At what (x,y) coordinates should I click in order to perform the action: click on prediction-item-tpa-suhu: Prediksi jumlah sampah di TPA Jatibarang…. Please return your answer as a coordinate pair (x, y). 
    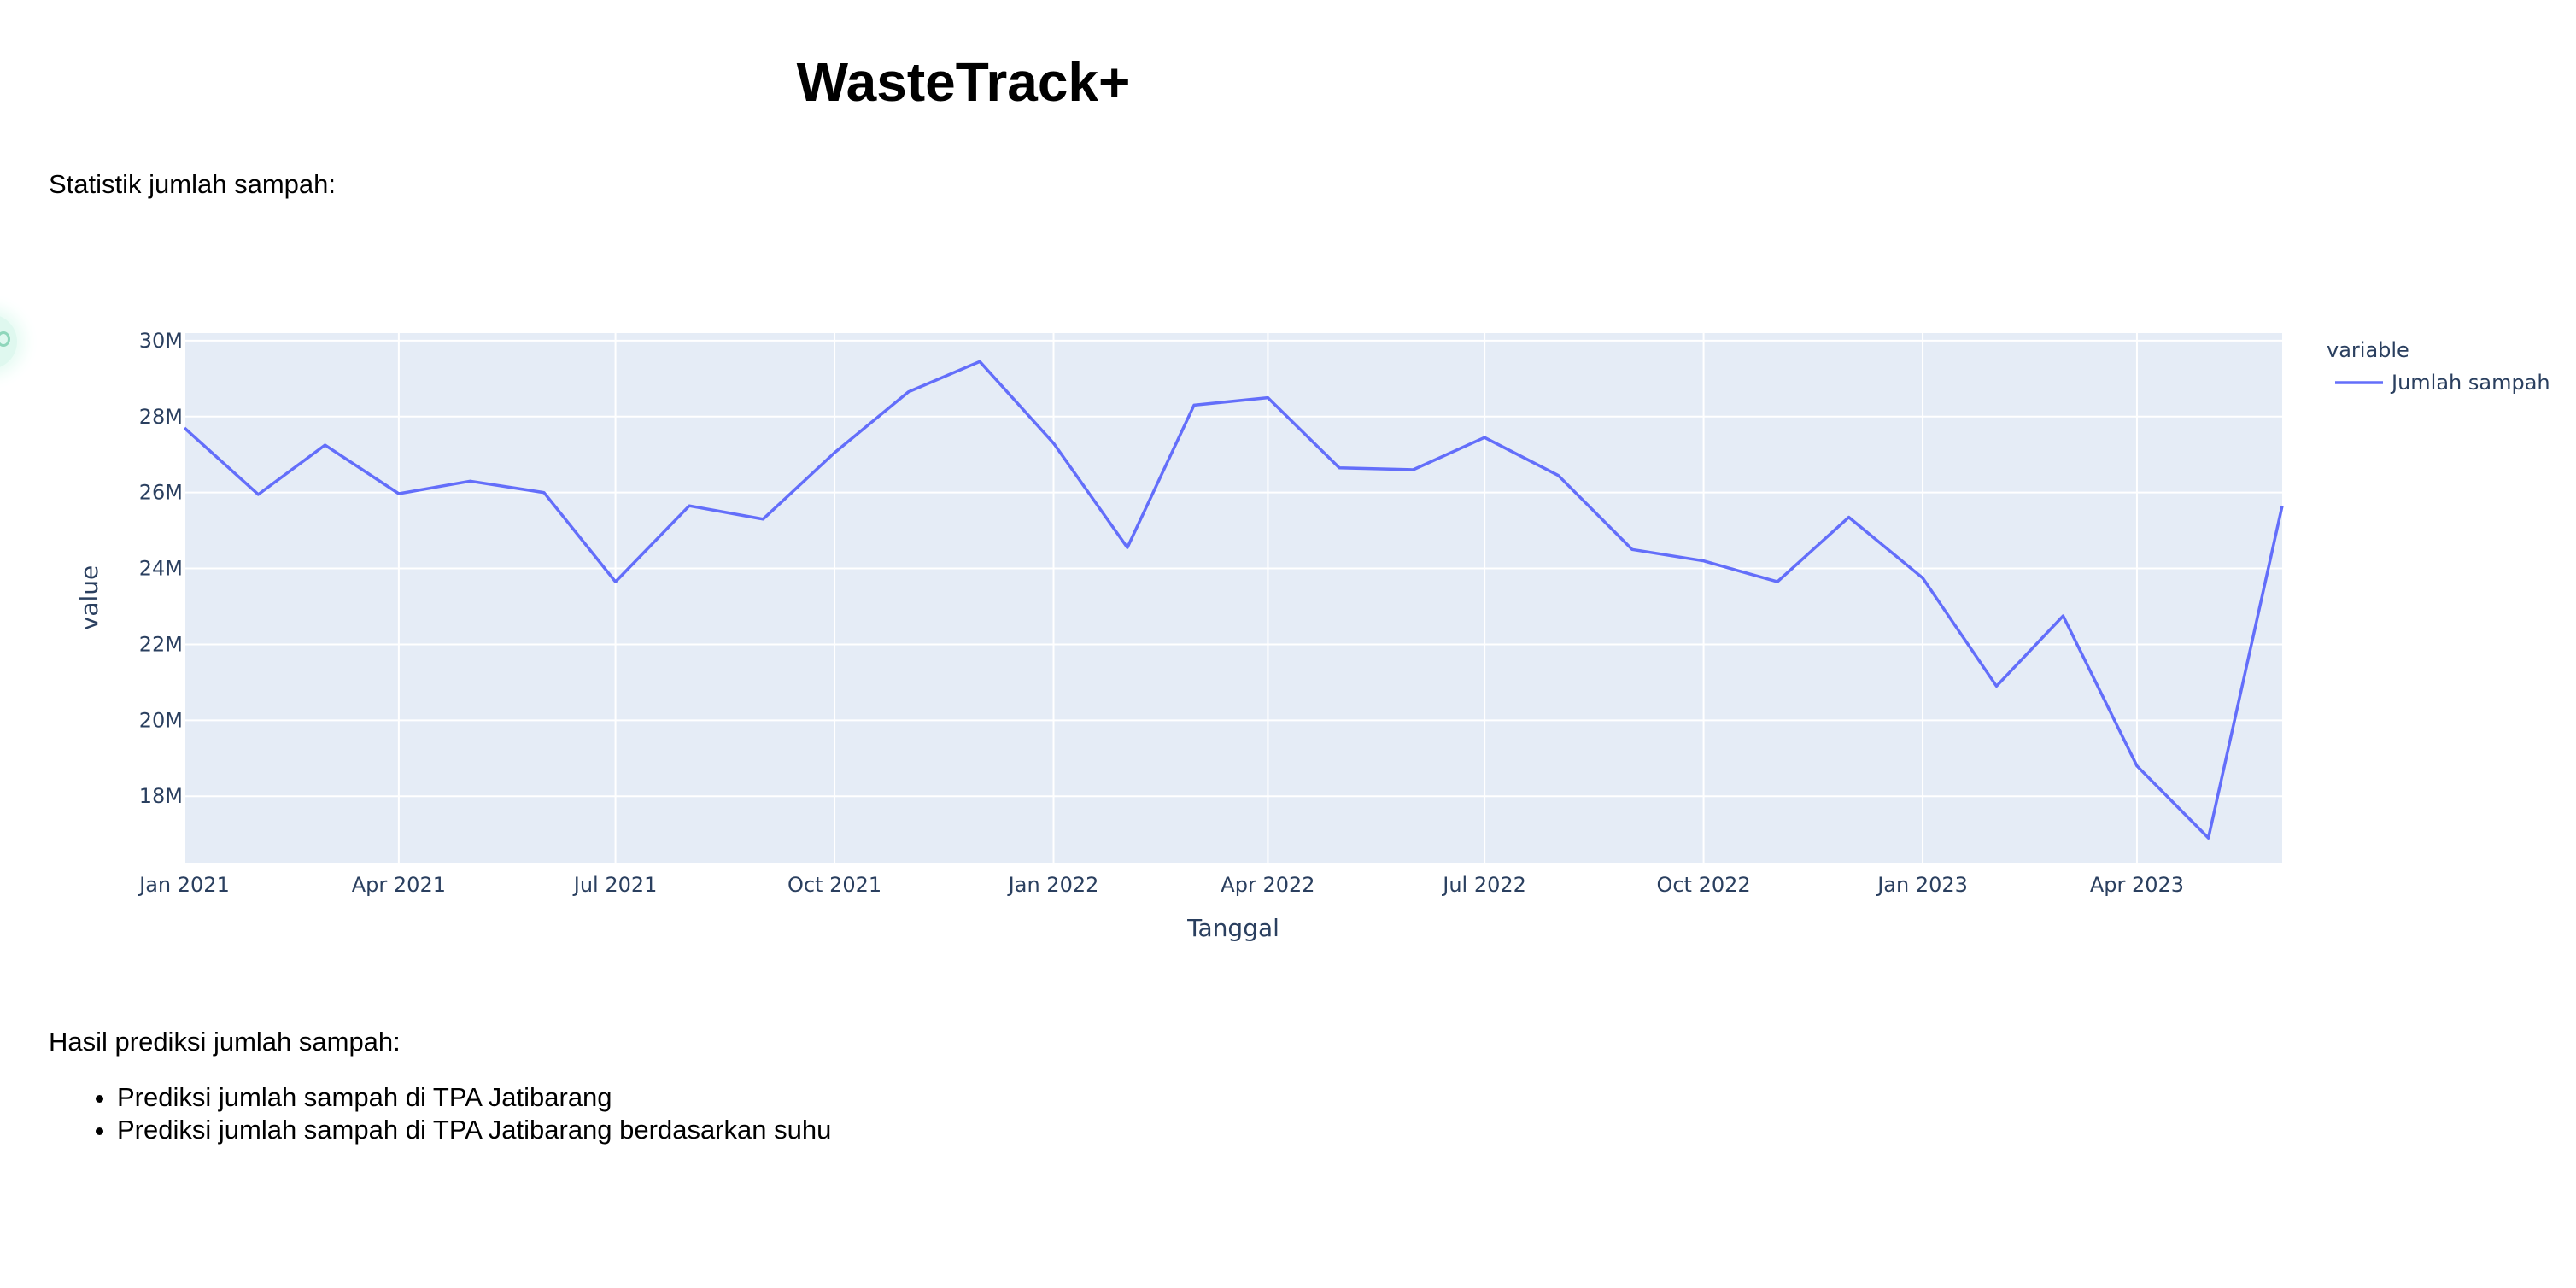
    Looking at the image, I should click on (474, 1130).